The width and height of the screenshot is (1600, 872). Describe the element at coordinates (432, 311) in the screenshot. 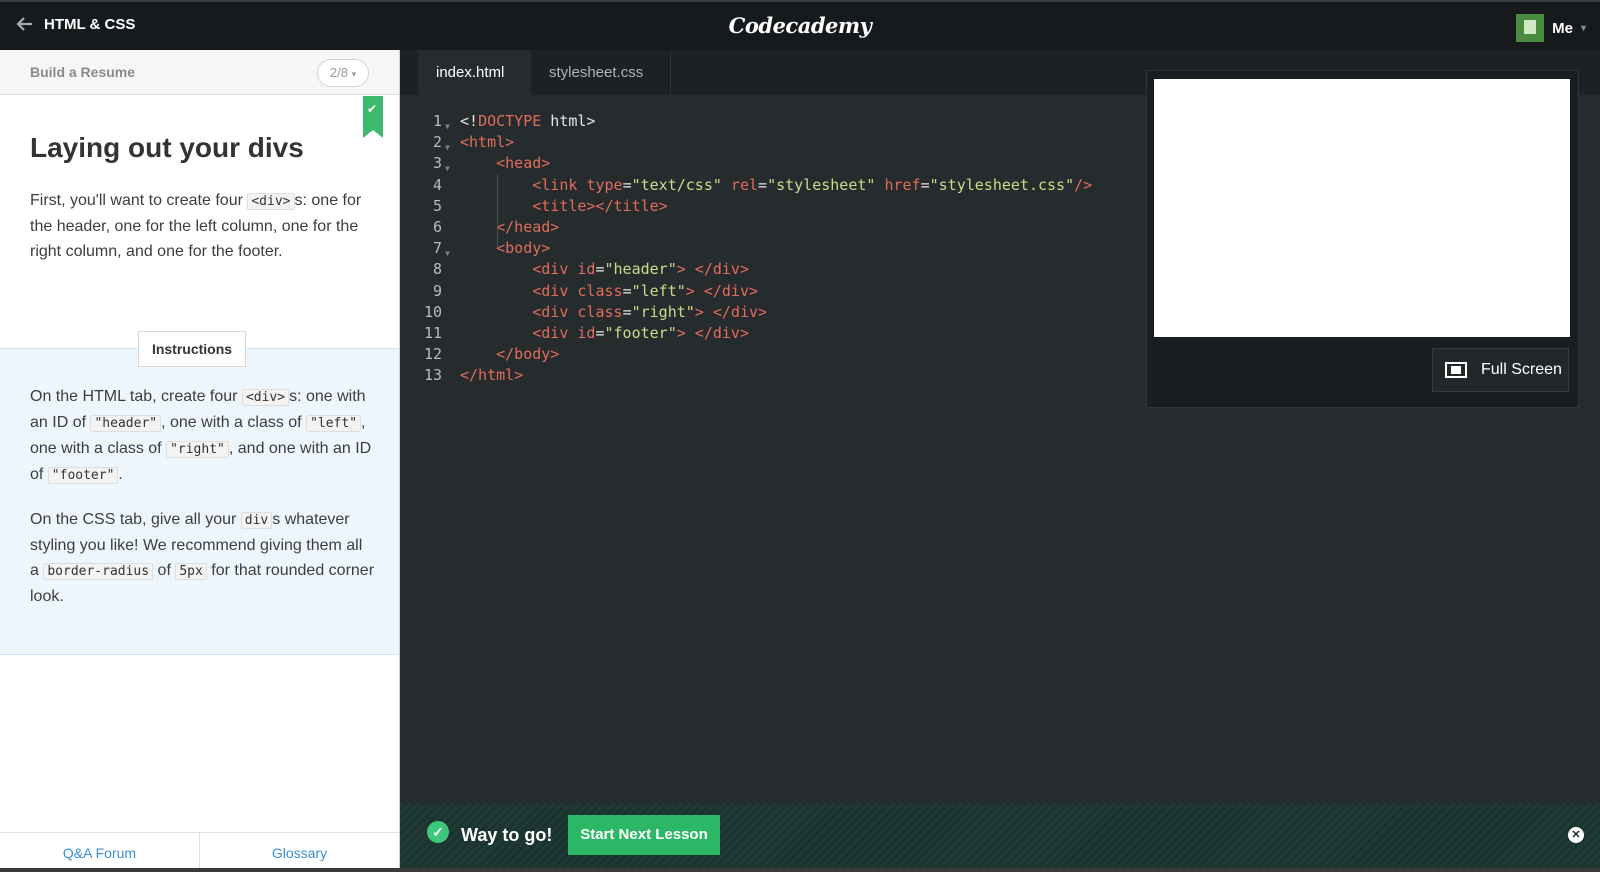

I see `line-number: 10` at that location.